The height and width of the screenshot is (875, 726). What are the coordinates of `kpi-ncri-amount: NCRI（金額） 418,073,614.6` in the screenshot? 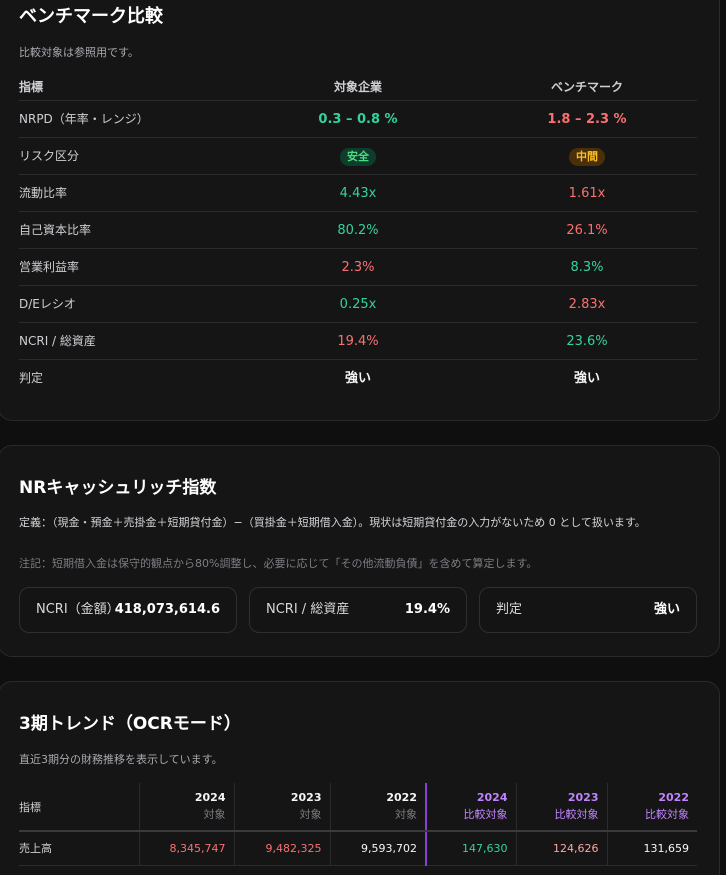 It's located at (128, 610).